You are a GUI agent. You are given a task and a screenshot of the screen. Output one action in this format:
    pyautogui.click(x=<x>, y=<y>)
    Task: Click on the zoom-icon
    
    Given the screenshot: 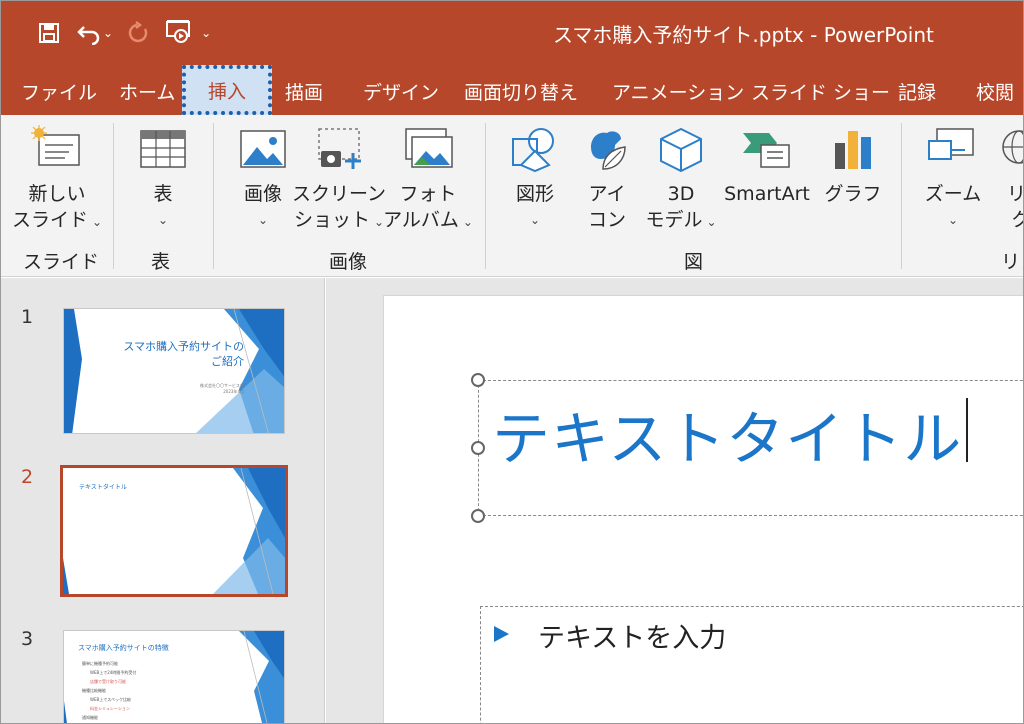 What is the action you would take?
    pyautogui.click(x=951, y=144)
    